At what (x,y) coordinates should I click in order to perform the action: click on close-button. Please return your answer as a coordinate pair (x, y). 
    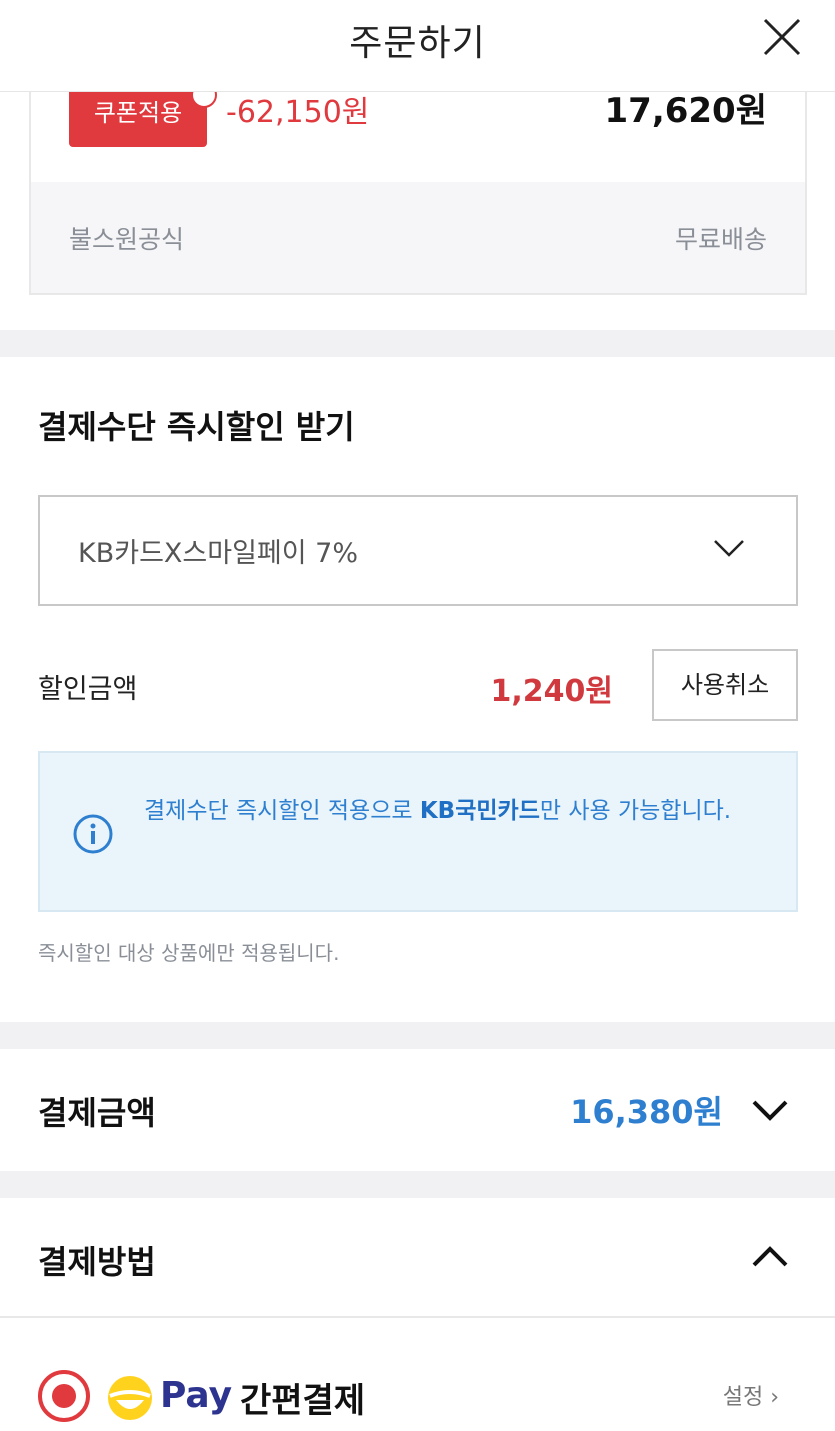
    Looking at the image, I should click on (782, 37).